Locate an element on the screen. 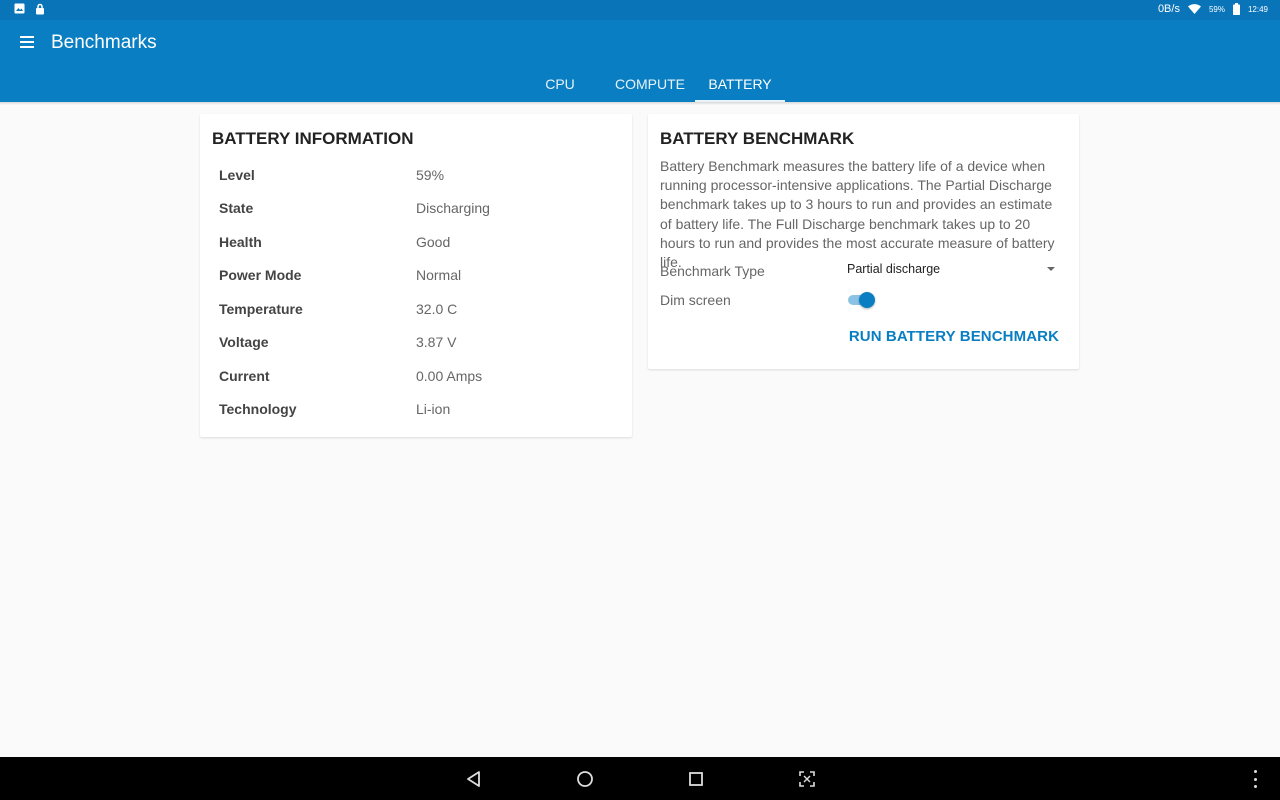 The height and width of the screenshot is (800, 1280). dropdown-arrow-icon is located at coordinates (1051, 269).